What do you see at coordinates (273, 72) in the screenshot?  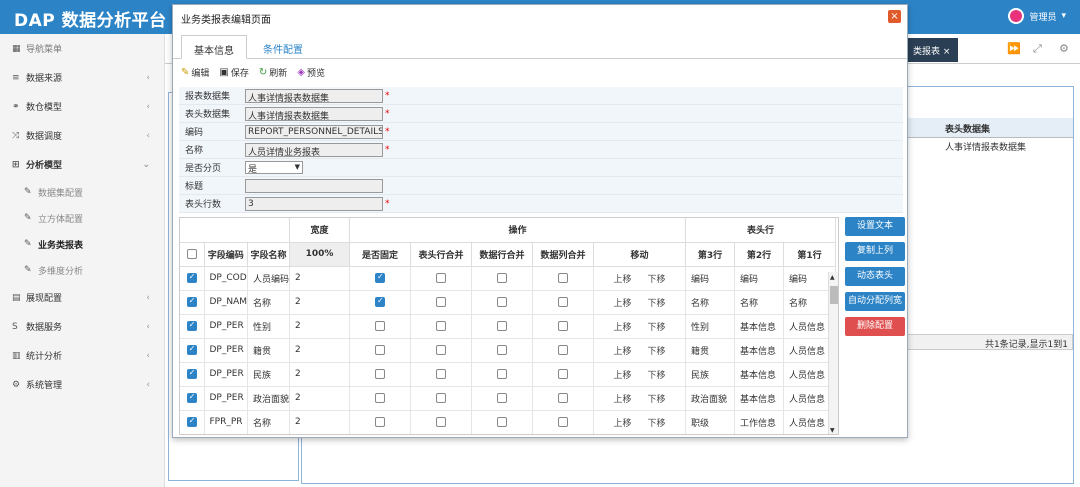 I see `refresh-button: ↻ 刷新` at bounding box center [273, 72].